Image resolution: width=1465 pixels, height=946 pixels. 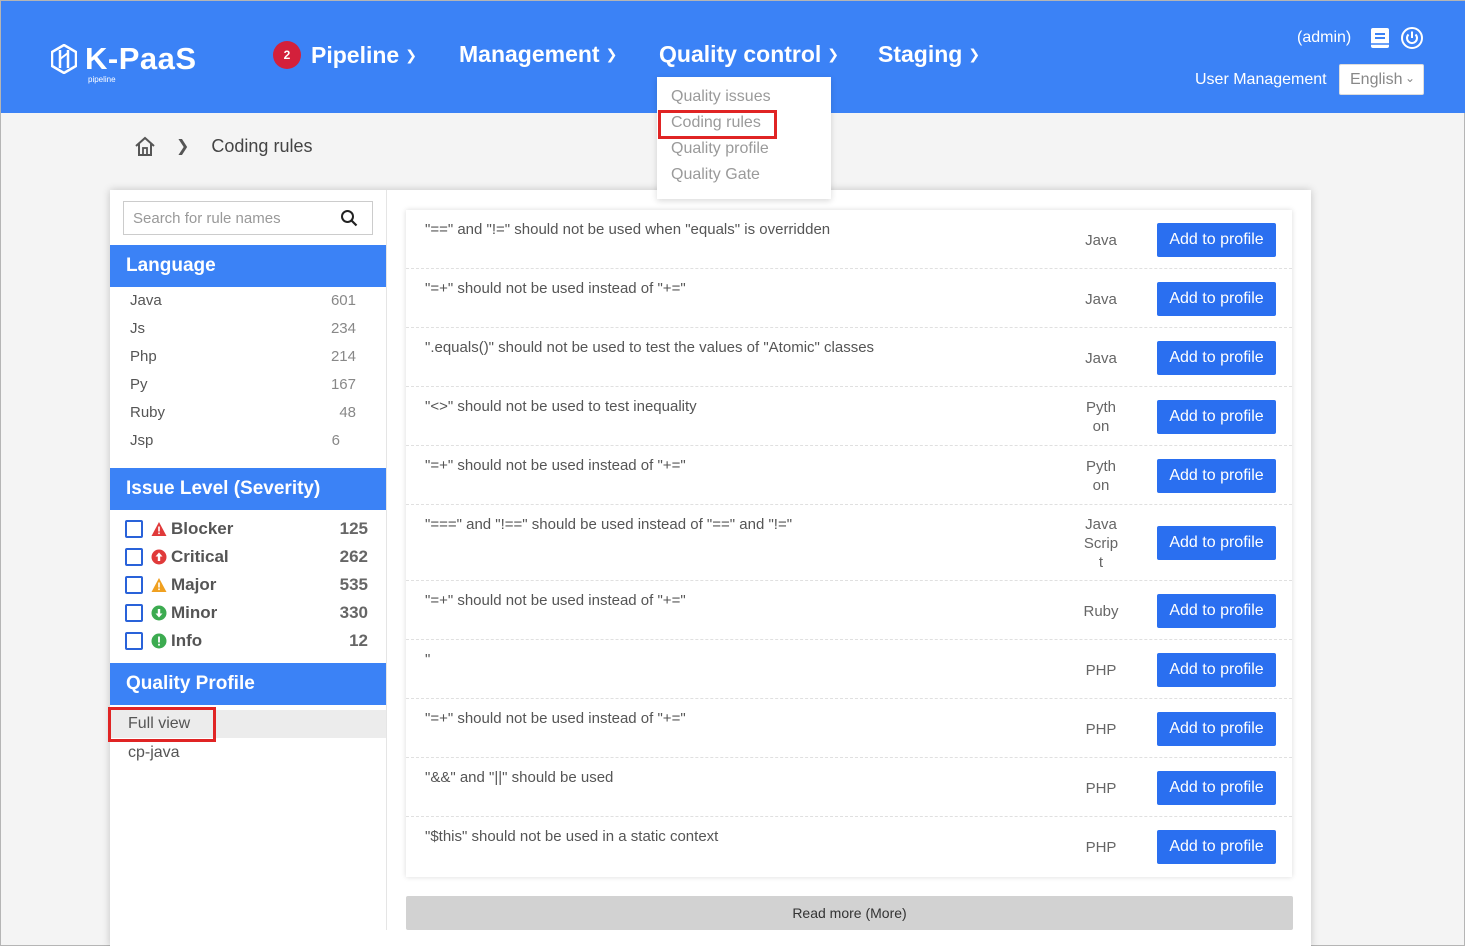 I want to click on minor-checkbox, so click(x=134, y=613).